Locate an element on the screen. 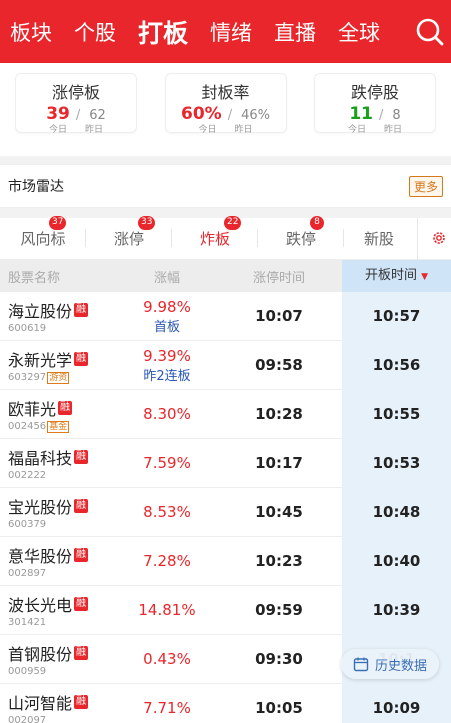  stock-name-cell: 意华股份融 002897 is located at coordinates (59, 561).